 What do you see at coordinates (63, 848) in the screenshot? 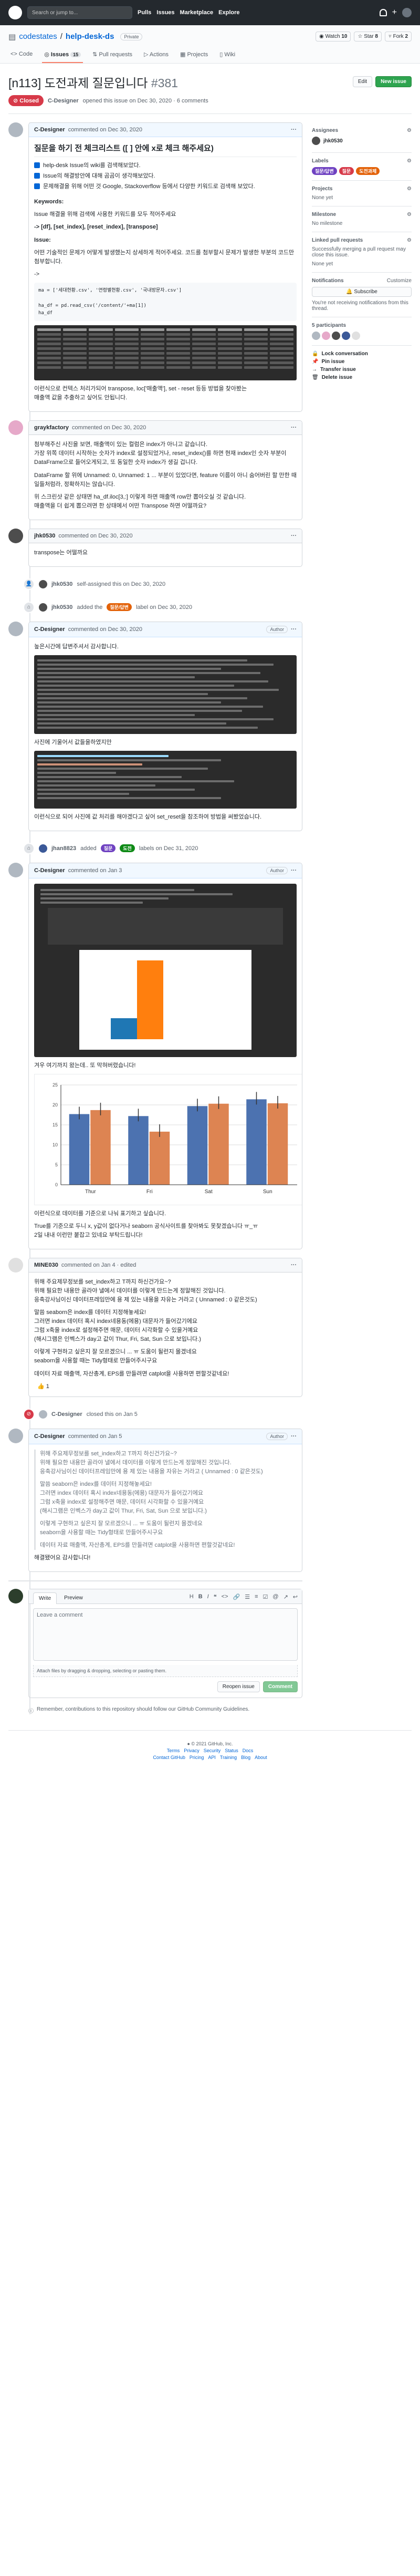
I see `event-actor: jhan8823` at bounding box center [63, 848].